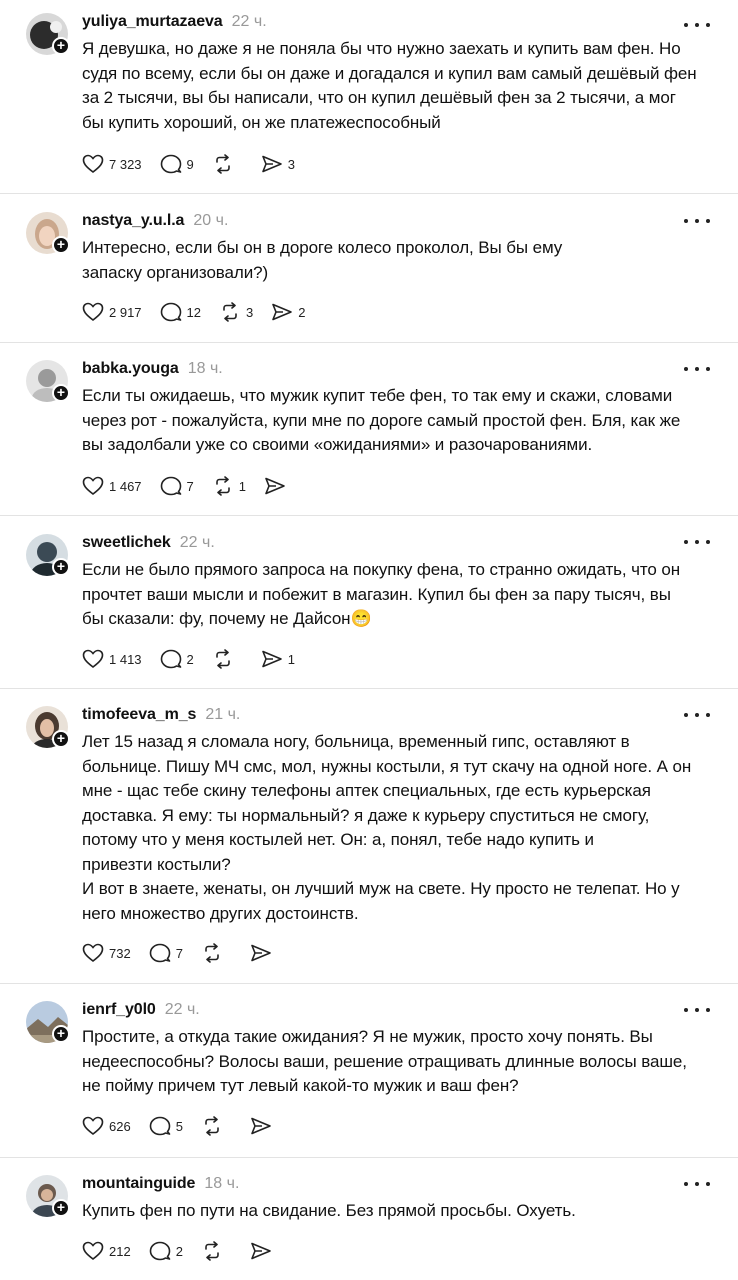  Describe the element at coordinates (130, 369) in the screenshot. I see `username: babka.youga` at that location.